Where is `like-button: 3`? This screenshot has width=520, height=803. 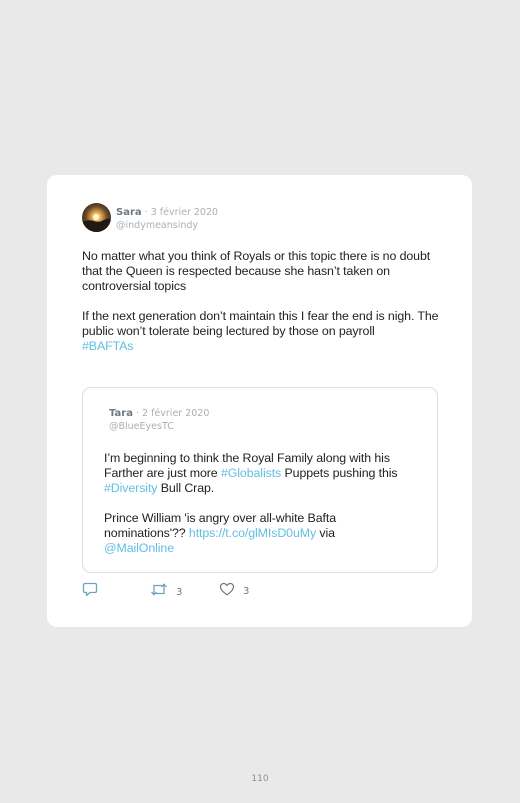
like-button: 3 is located at coordinates (234, 591).